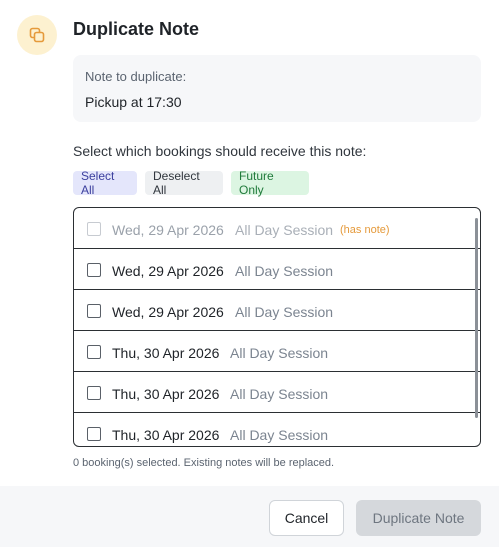 The image size is (499, 547). I want to click on note-preview: Note to duplicate: Pickup at 17:30, so click(277, 88).